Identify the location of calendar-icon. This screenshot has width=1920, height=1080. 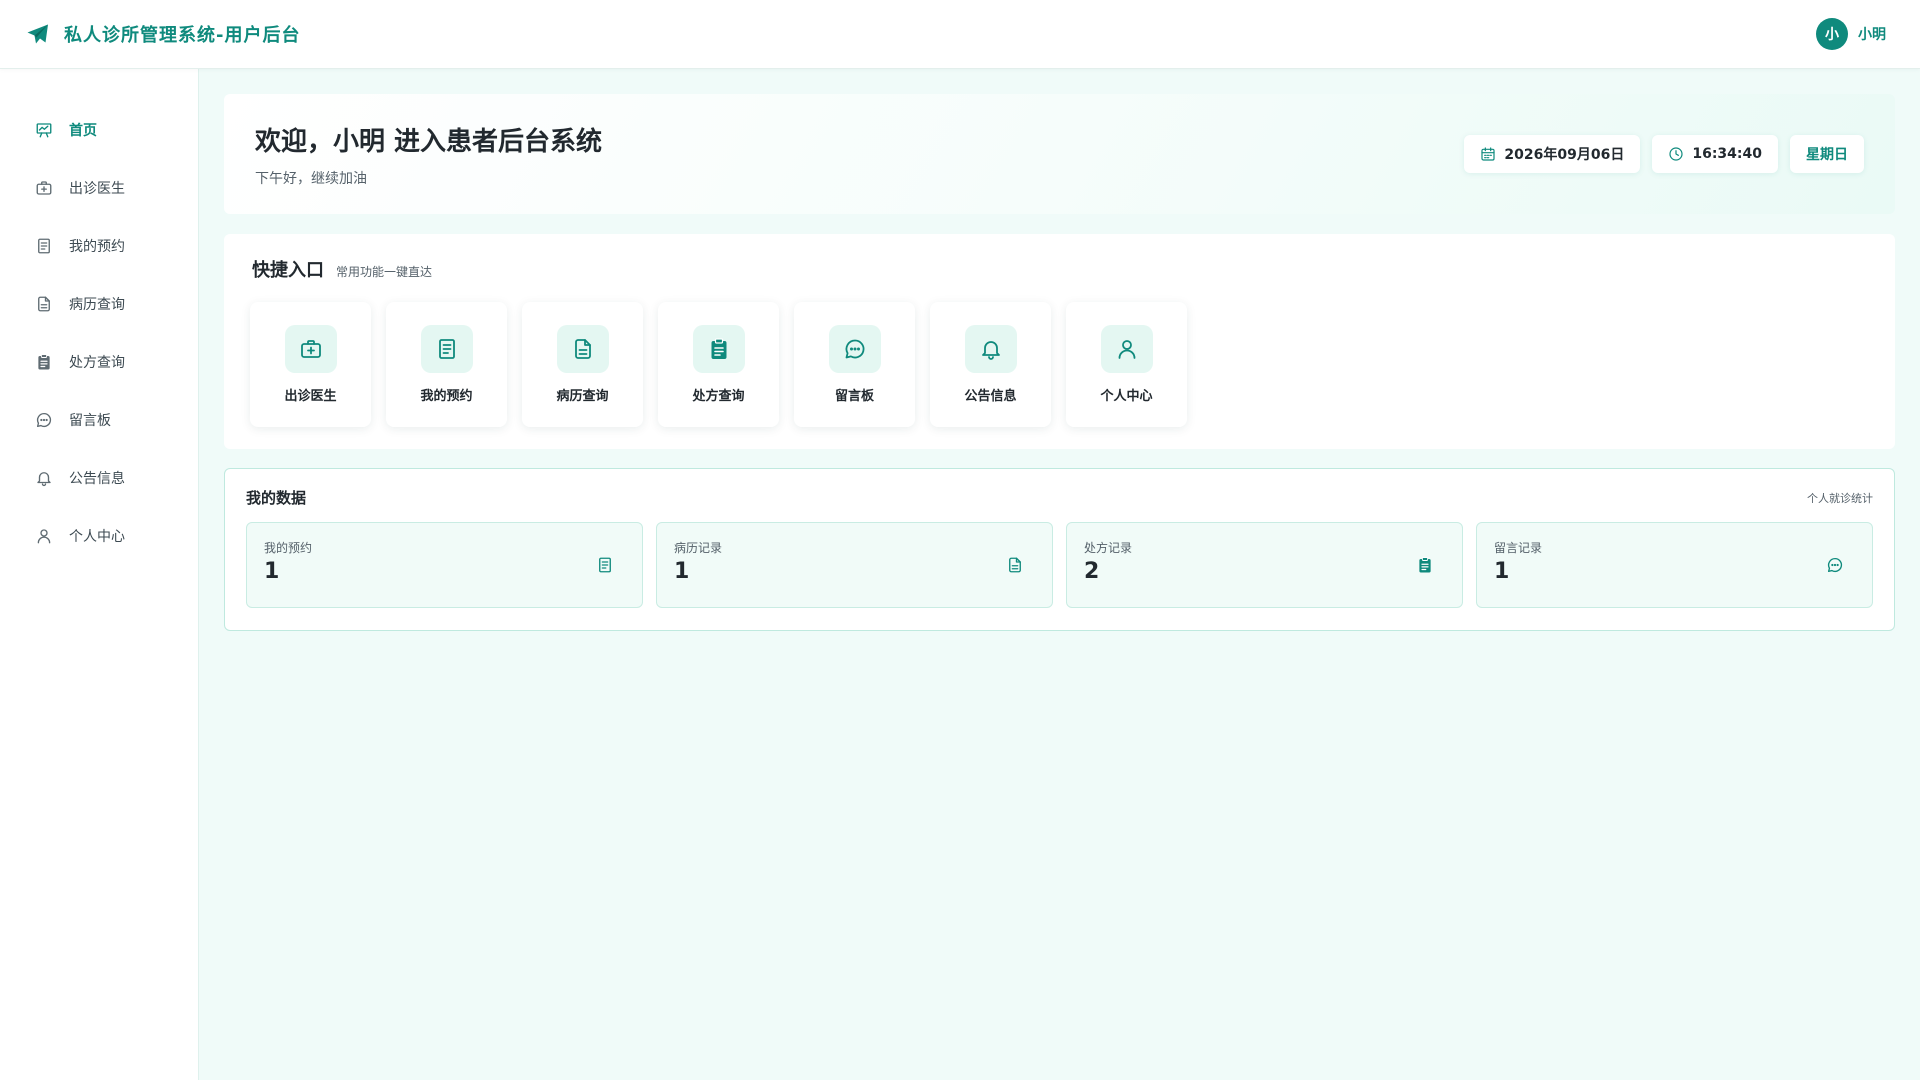
(1488, 154).